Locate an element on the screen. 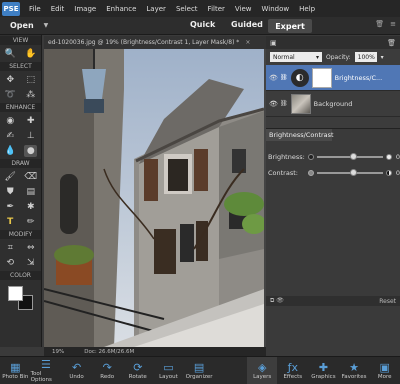 The image size is (400, 384). paint-bucket-icon: ⛊ is located at coordinates (10, 192).